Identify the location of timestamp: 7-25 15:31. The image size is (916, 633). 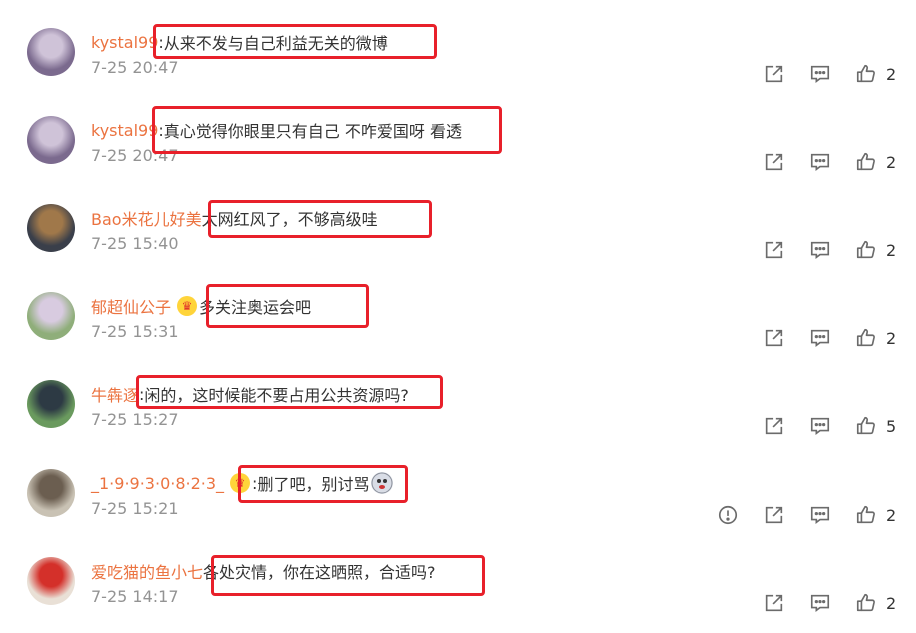
(135, 331).